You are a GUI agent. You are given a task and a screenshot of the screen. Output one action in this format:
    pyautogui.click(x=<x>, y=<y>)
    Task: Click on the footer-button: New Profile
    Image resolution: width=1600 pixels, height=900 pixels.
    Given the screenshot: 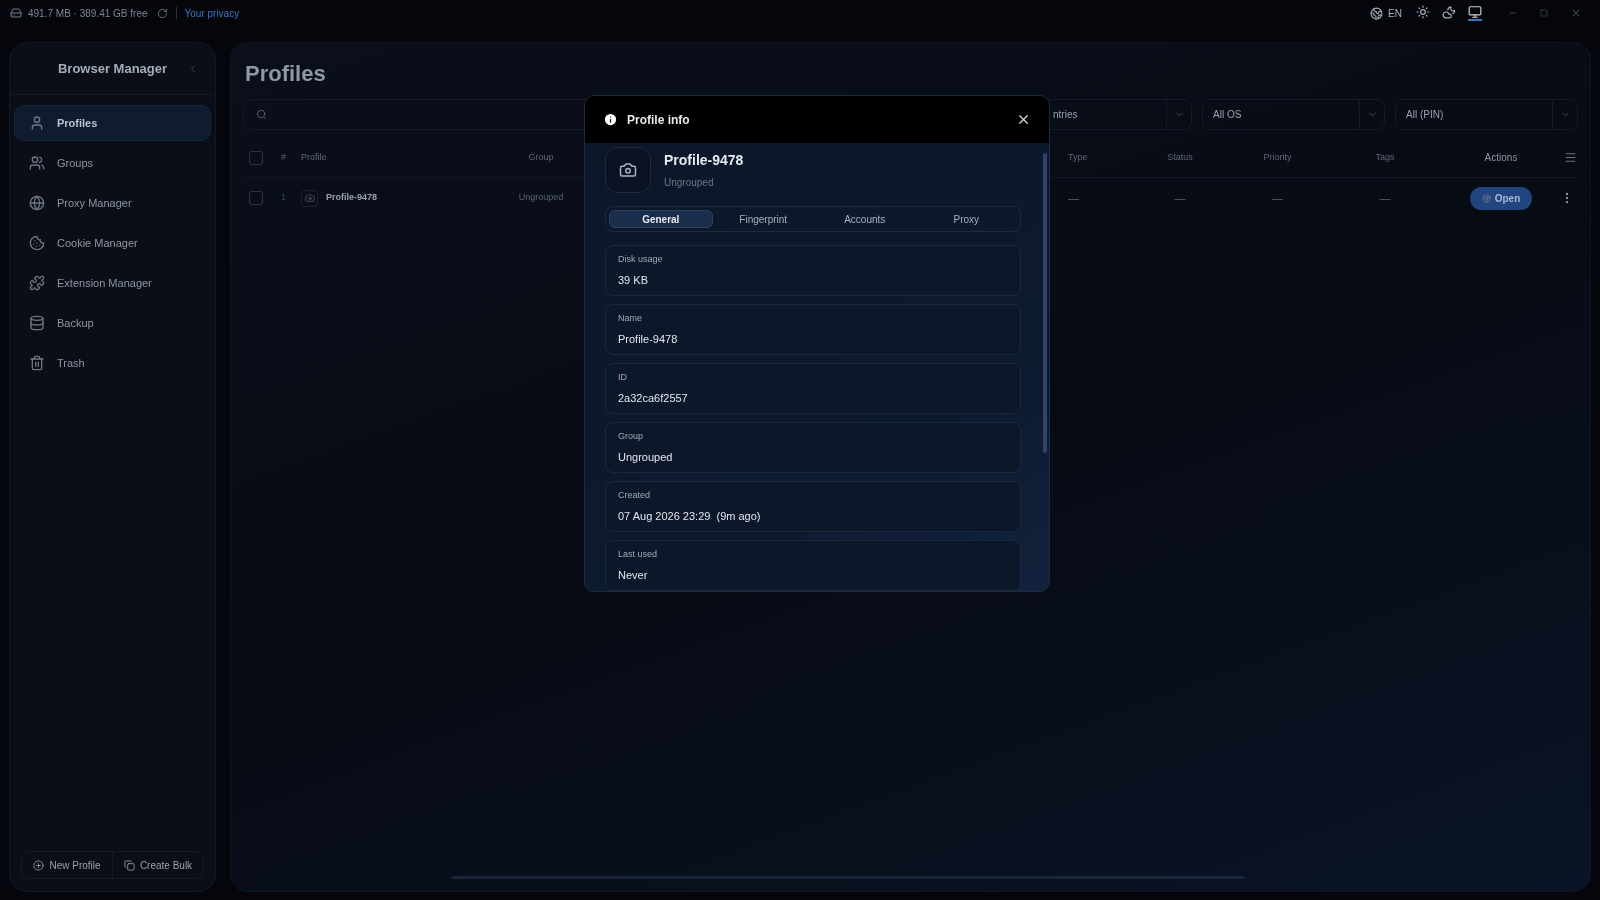 What is the action you would take?
    pyautogui.click(x=67, y=865)
    